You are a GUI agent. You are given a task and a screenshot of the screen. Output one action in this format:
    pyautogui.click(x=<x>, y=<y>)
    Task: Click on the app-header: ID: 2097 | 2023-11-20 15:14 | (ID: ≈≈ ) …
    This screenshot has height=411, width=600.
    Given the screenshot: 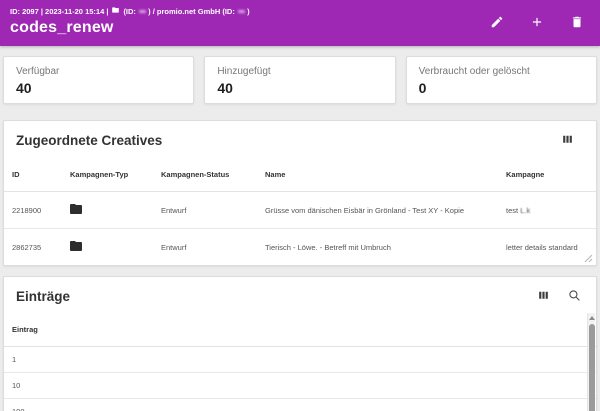 What is the action you would take?
    pyautogui.click(x=300, y=23)
    